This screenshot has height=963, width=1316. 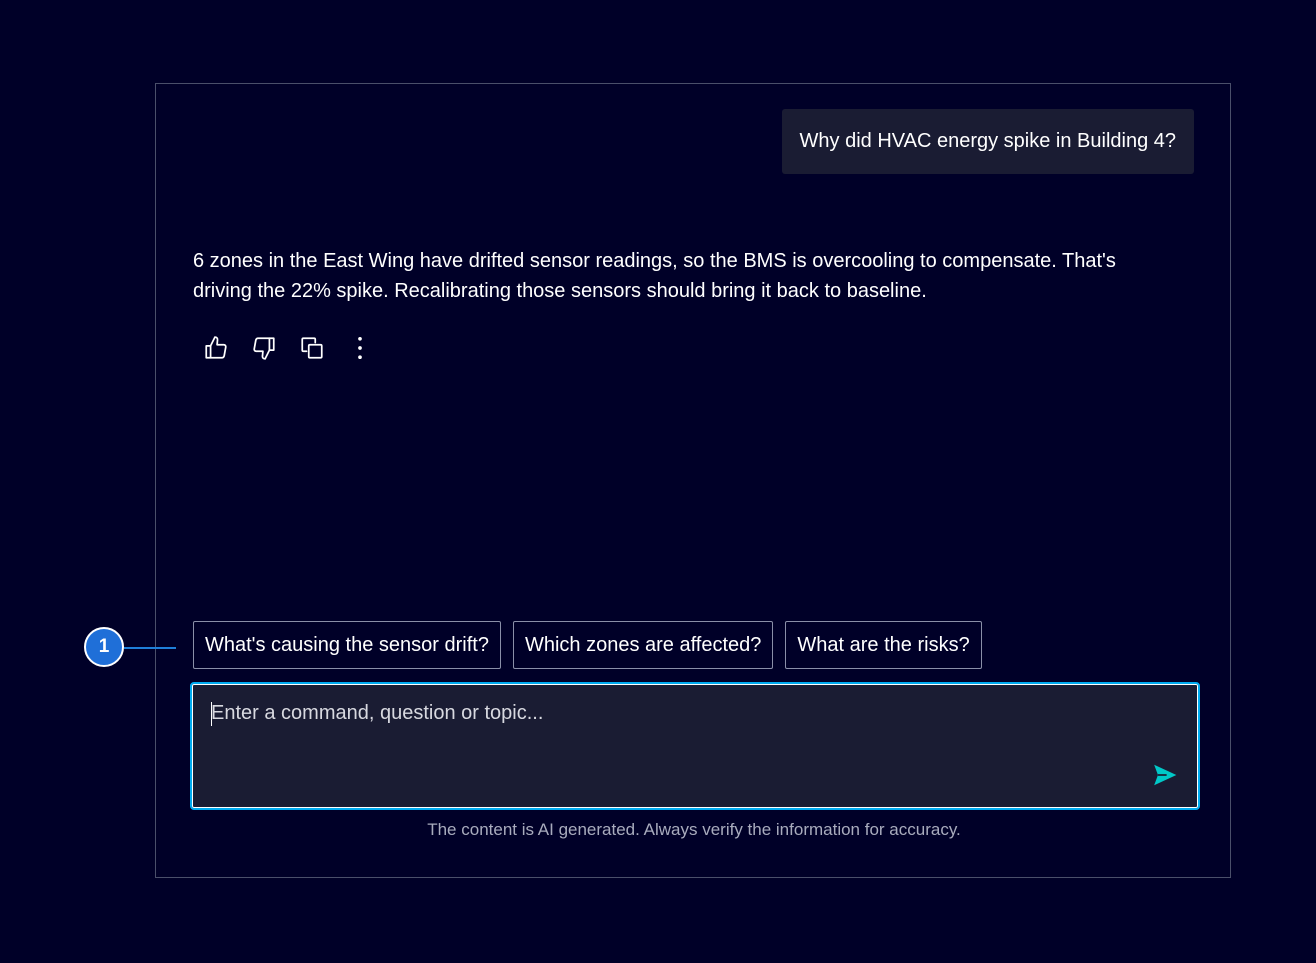 I want to click on callout-connector, so click(x=150, y=648).